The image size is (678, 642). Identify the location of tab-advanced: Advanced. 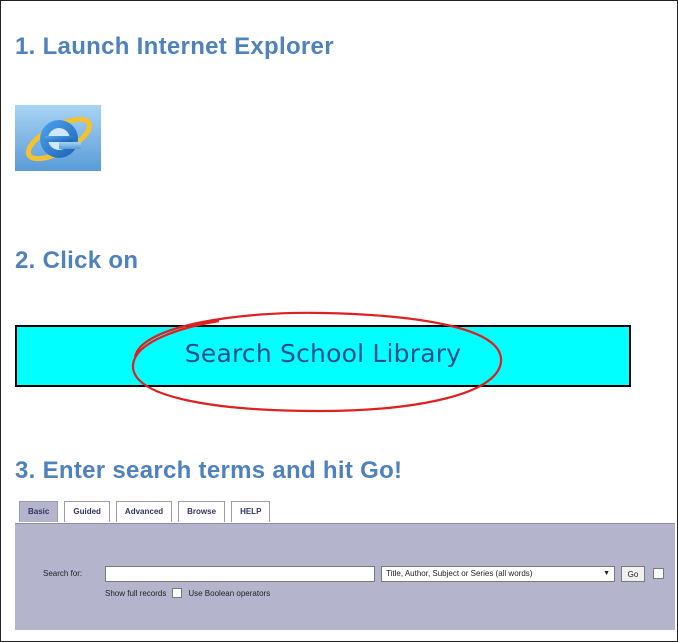
(144, 511).